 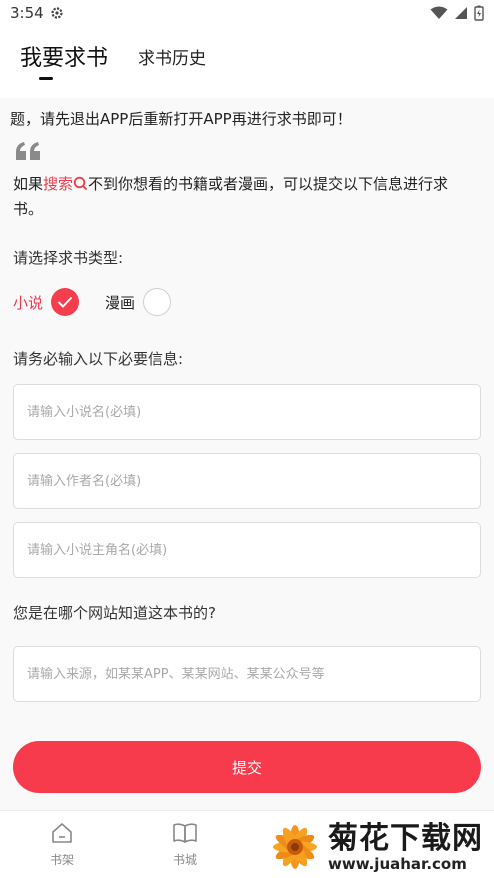 I want to click on author-field, so click(x=247, y=481).